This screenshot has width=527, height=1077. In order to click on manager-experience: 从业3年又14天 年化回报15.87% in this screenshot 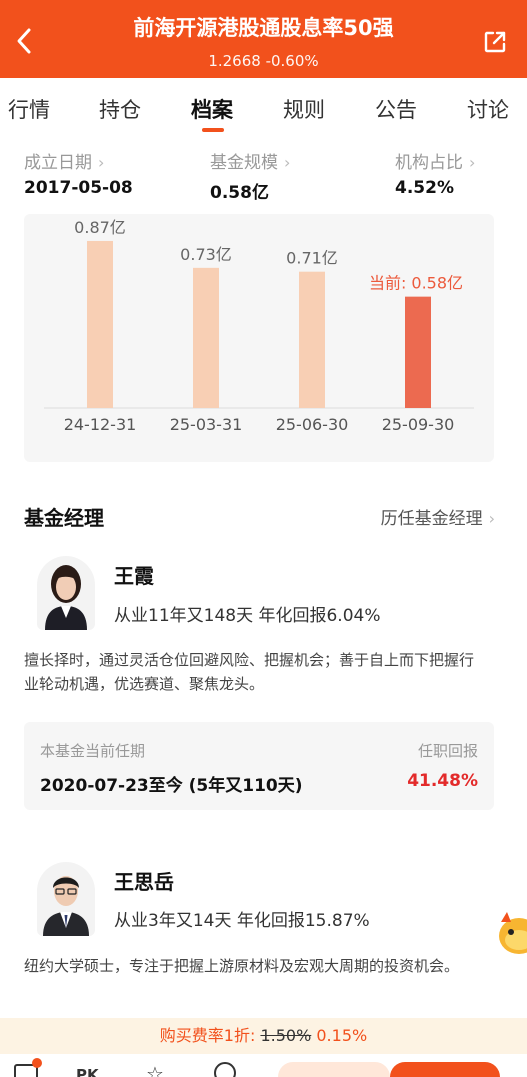, I will do `click(242, 921)`.